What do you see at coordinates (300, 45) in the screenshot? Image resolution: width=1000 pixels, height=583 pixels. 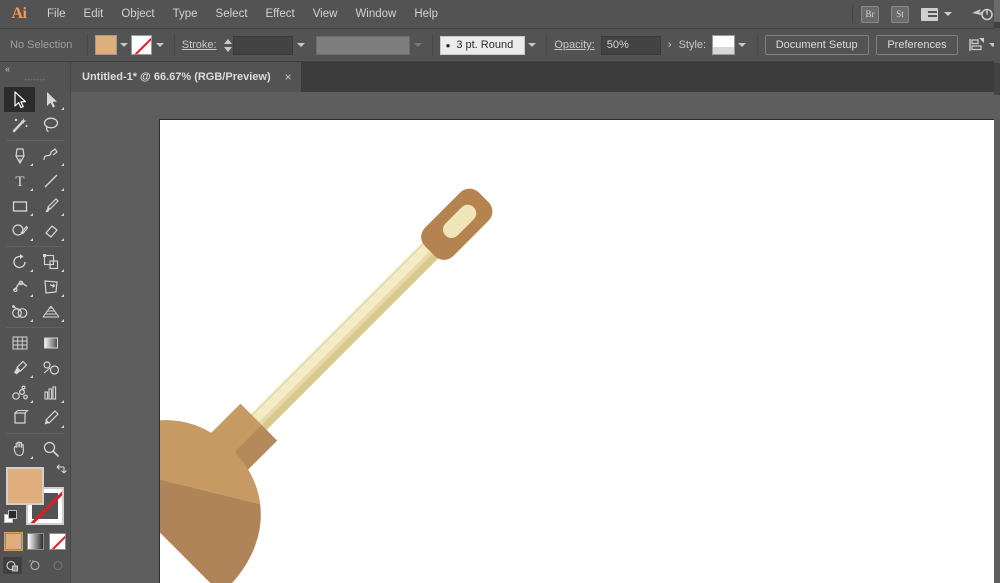 I see `stroke-weight-dropdown-icon` at bounding box center [300, 45].